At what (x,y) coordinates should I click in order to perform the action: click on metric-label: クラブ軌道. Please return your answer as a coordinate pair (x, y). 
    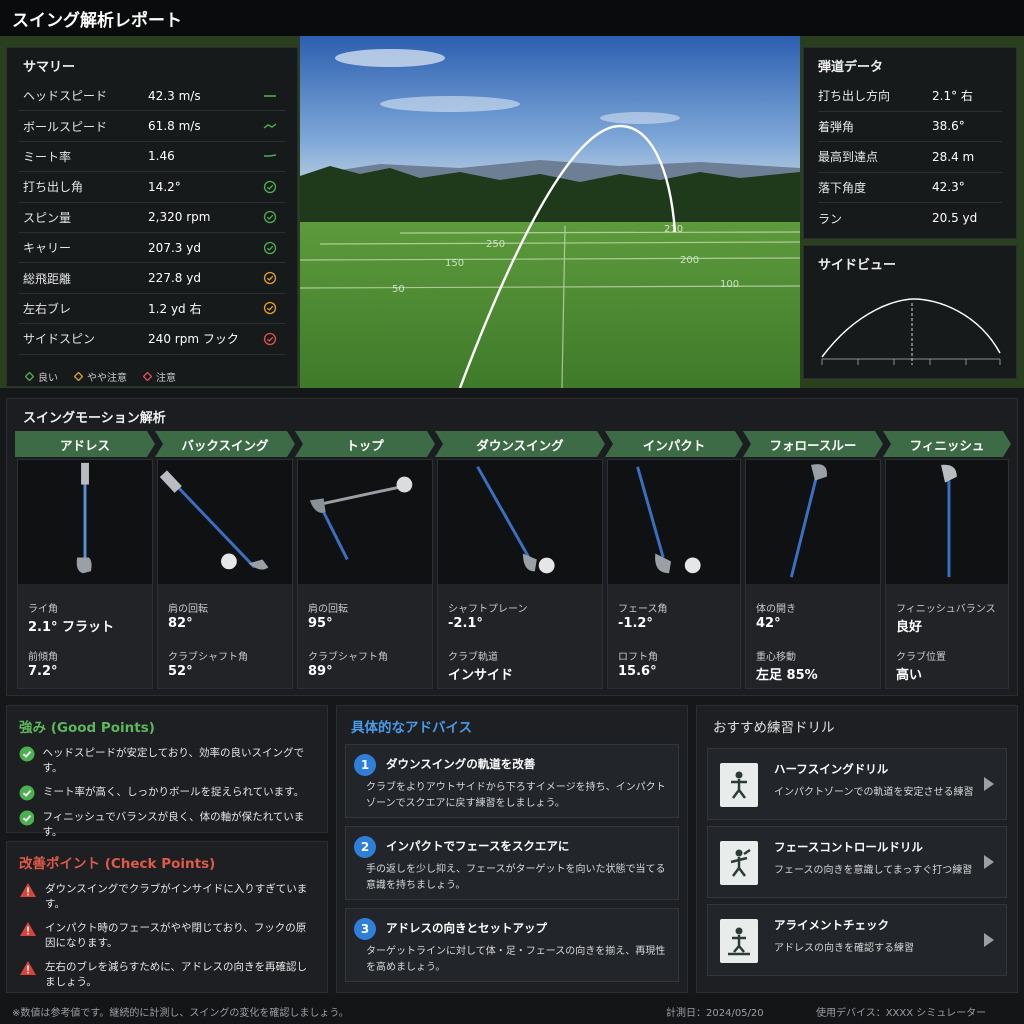
    Looking at the image, I should click on (473, 657).